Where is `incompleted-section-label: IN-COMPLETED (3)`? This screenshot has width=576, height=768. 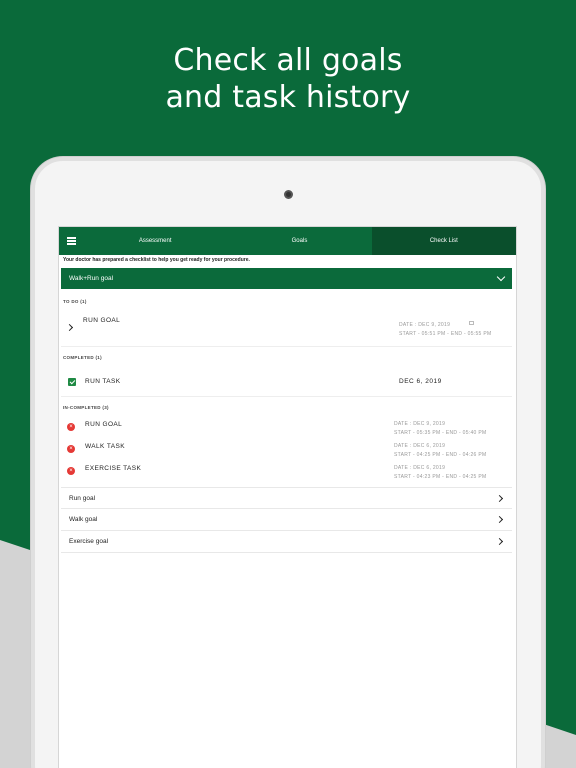 incompleted-section-label: IN-COMPLETED (3) is located at coordinates (86, 407).